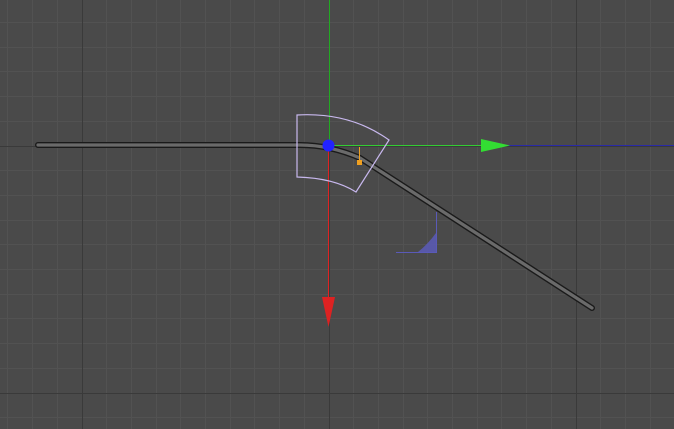 The height and width of the screenshot is (429, 674). What do you see at coordinates (359, 162) in the screenshot?
I see `handle-point-icon` at bounding box center [359, 162].